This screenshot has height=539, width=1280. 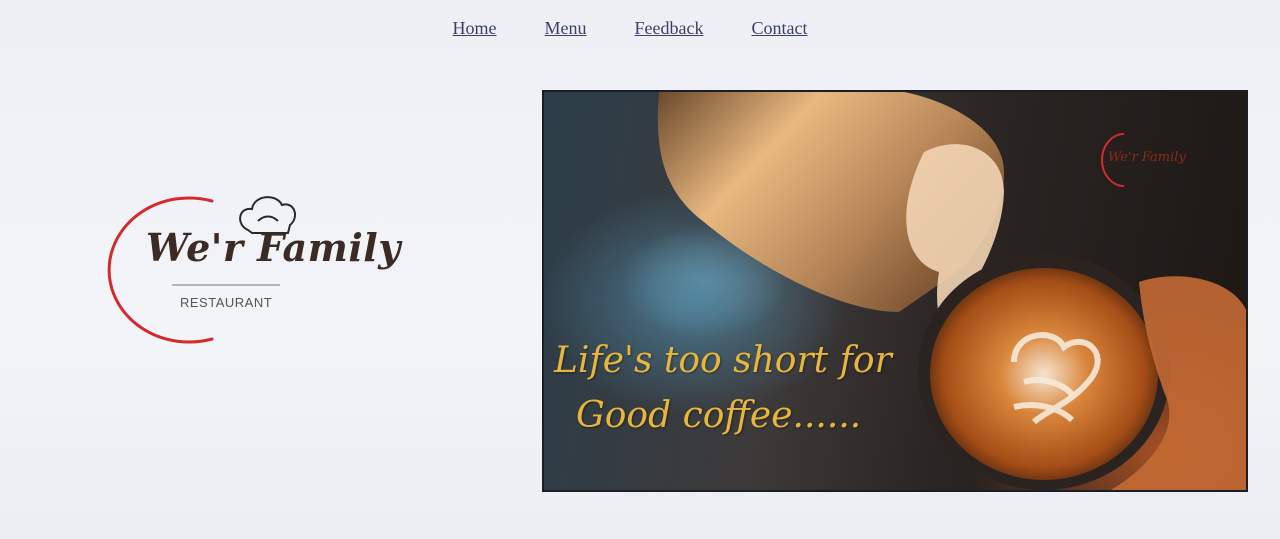 I want to click on logo-name-text: We'r Family, so click(x=273, y=247).